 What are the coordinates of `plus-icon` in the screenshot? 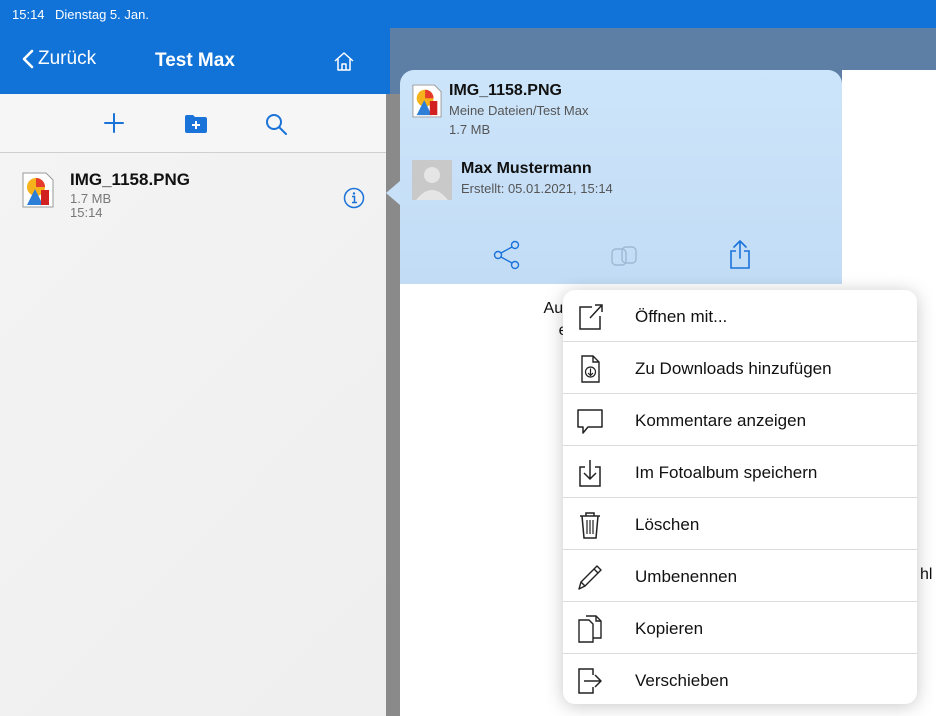 It's located at (114, 123).